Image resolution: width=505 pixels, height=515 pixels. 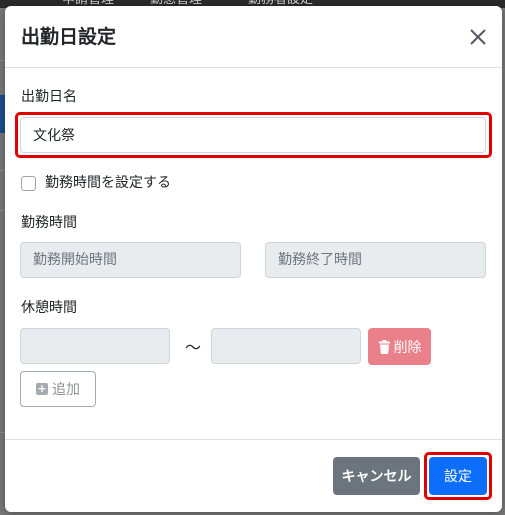 I want to click on add-break-button: + 追加, so click(x=58, y=389).